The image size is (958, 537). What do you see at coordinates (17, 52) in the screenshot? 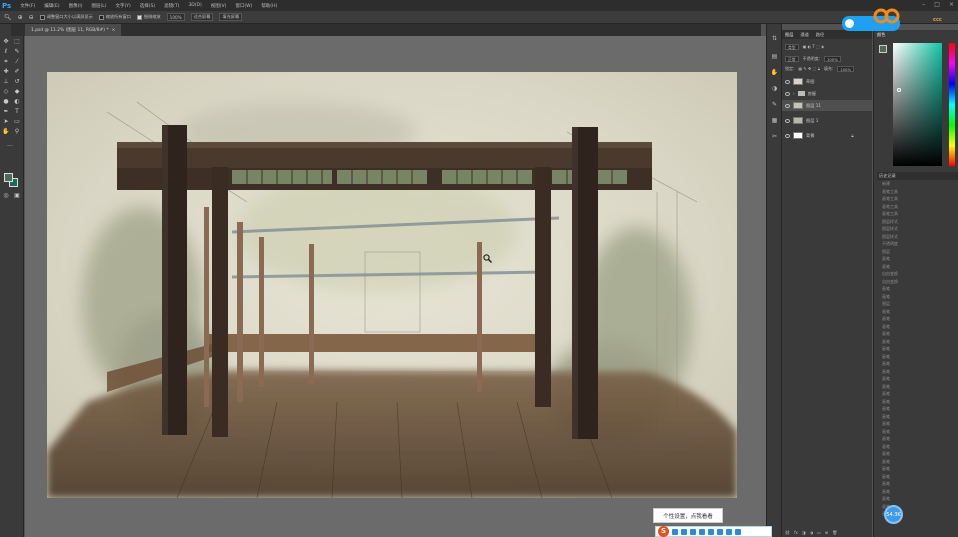
I see `quick-select-icon: ✎` at bounding box center [17, 52].